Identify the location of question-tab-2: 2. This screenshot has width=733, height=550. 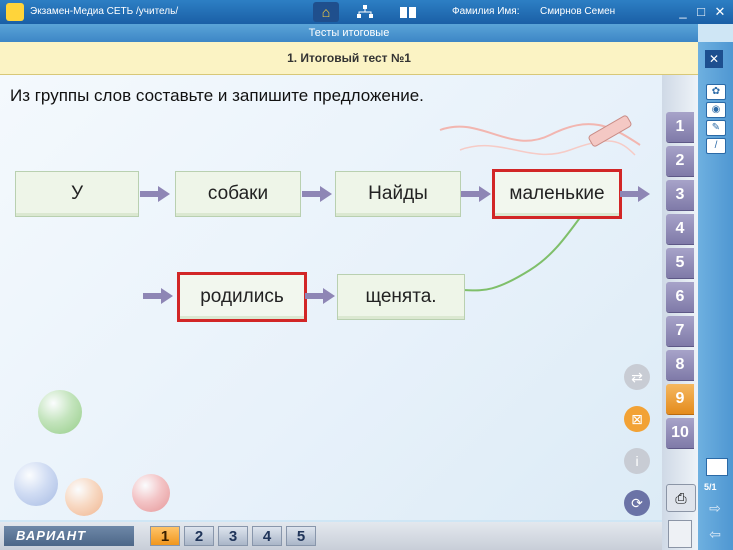
(680, 161).